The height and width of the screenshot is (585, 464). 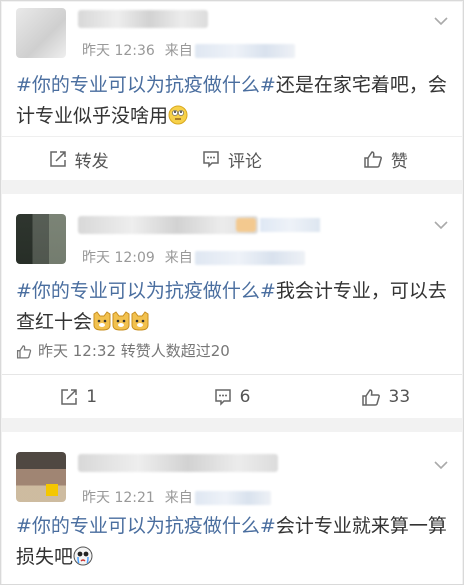 I want to click on post-content: #你的专业可以为抗疫做什么#我会计专业，可以去查红十会, so click(x=232, y=307).